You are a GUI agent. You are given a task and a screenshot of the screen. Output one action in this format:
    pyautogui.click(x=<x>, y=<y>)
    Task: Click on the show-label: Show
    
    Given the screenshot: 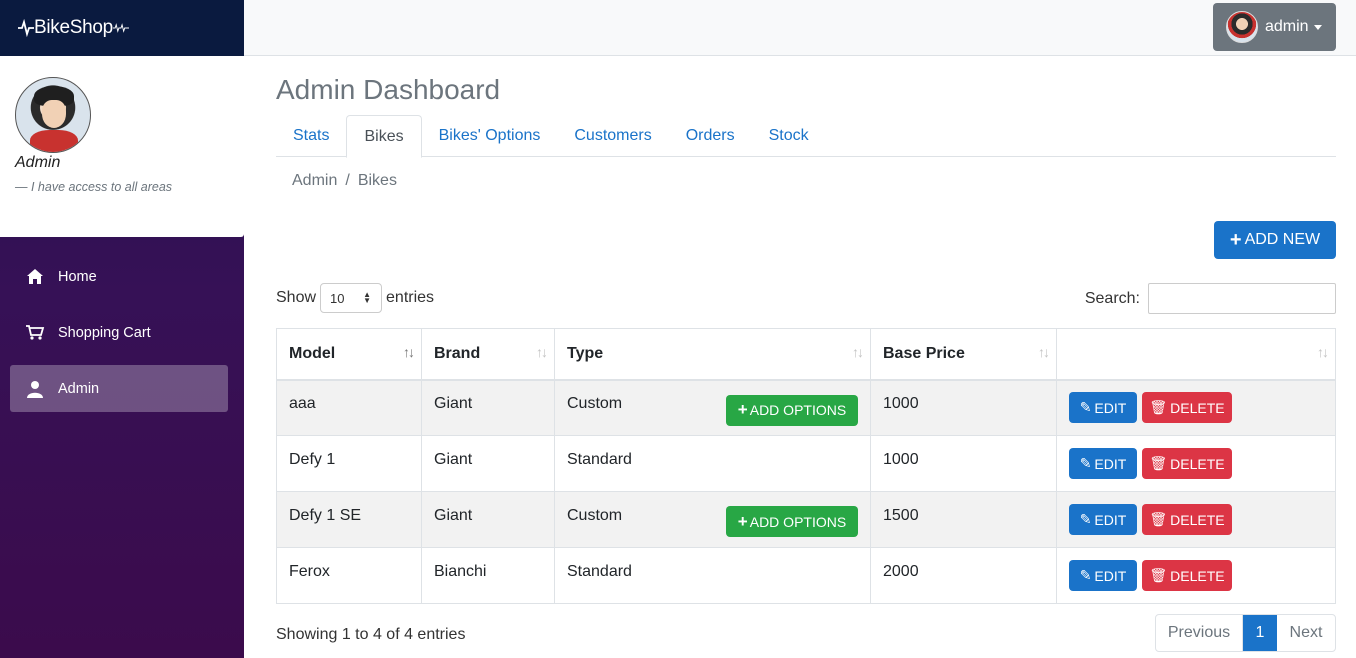 What is the action you would take?
    pyautogui.click(x=296, y=297)
    